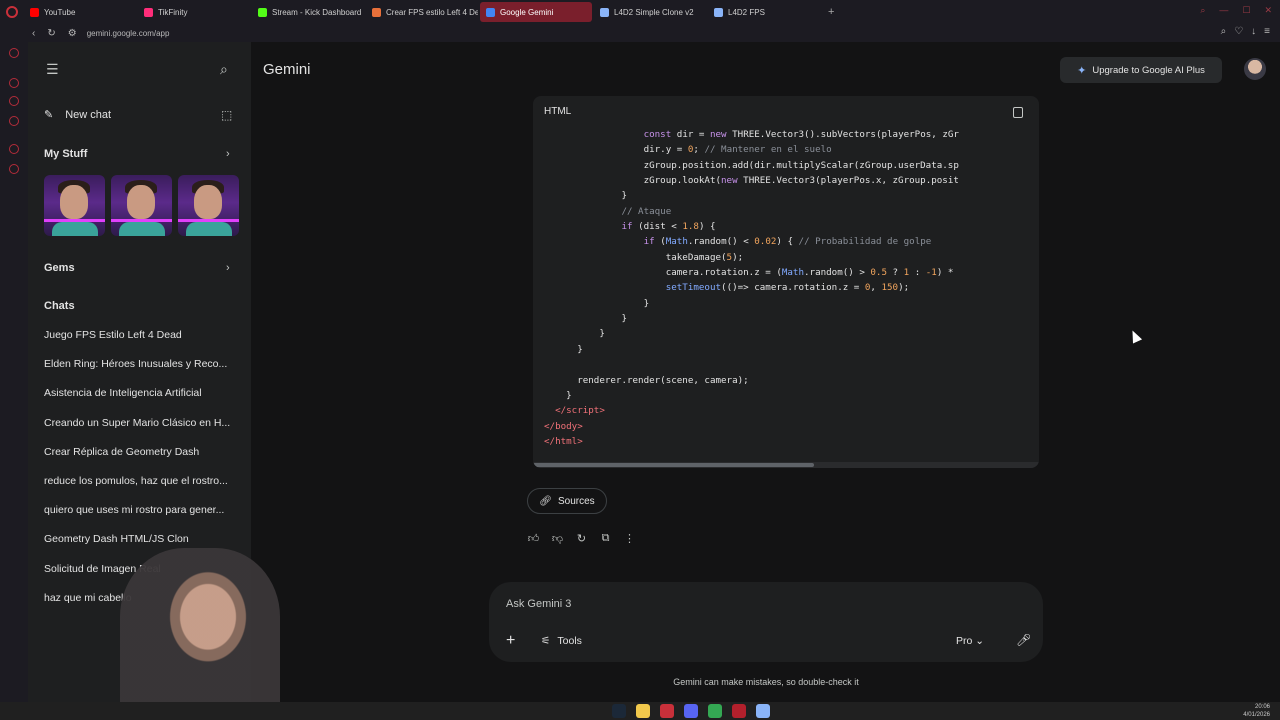 This screenshot has height=720, width=1280. Describe the element at coordinates (654, 12) in the screenshot. I see `tab-label: L4D2 Simple Clone v2` at that location.